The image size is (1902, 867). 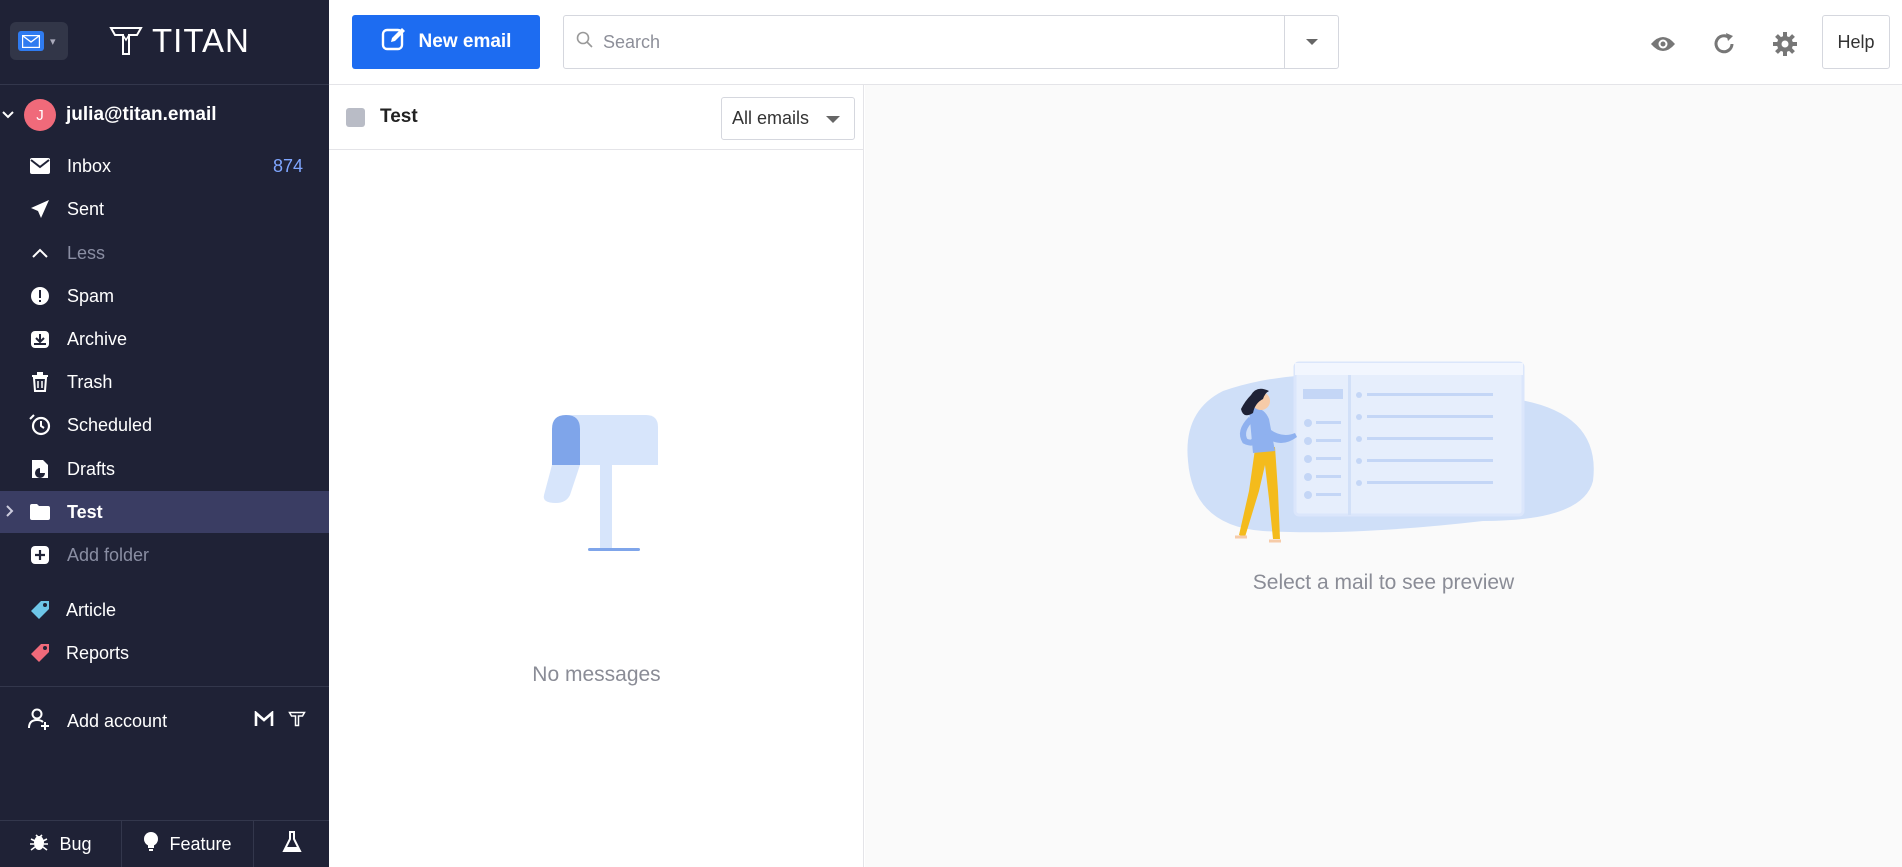 I want to click on email-filter-select: All emails, so click(x=788, y=118).